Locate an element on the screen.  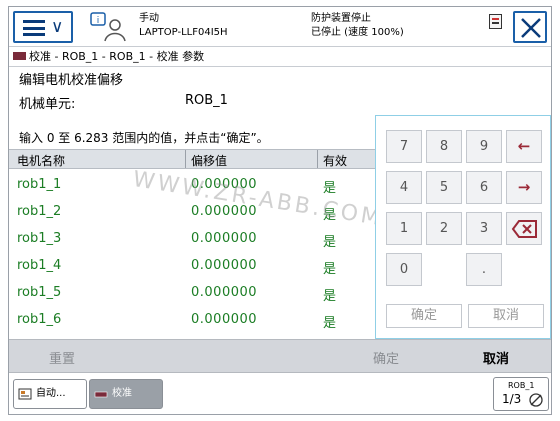
mech-unit-value: ROB_1 is located at coordinates (206, 100).